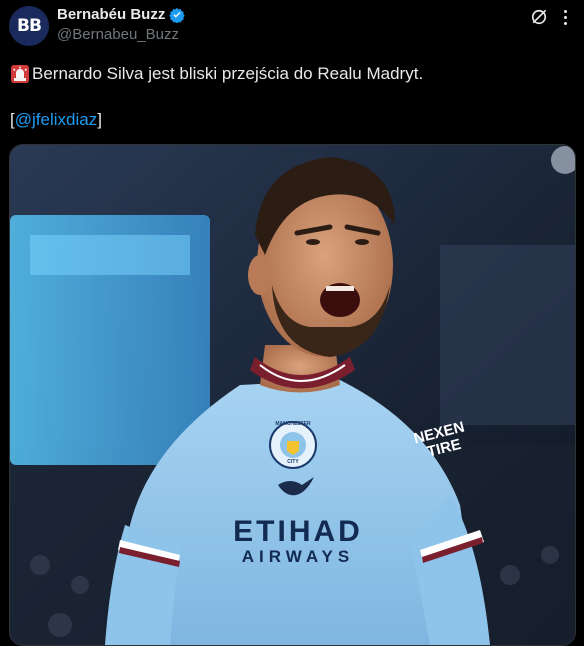 The width and height of the screenshot is (584, 646). I want to click on mute-icon, so click(539, 17).